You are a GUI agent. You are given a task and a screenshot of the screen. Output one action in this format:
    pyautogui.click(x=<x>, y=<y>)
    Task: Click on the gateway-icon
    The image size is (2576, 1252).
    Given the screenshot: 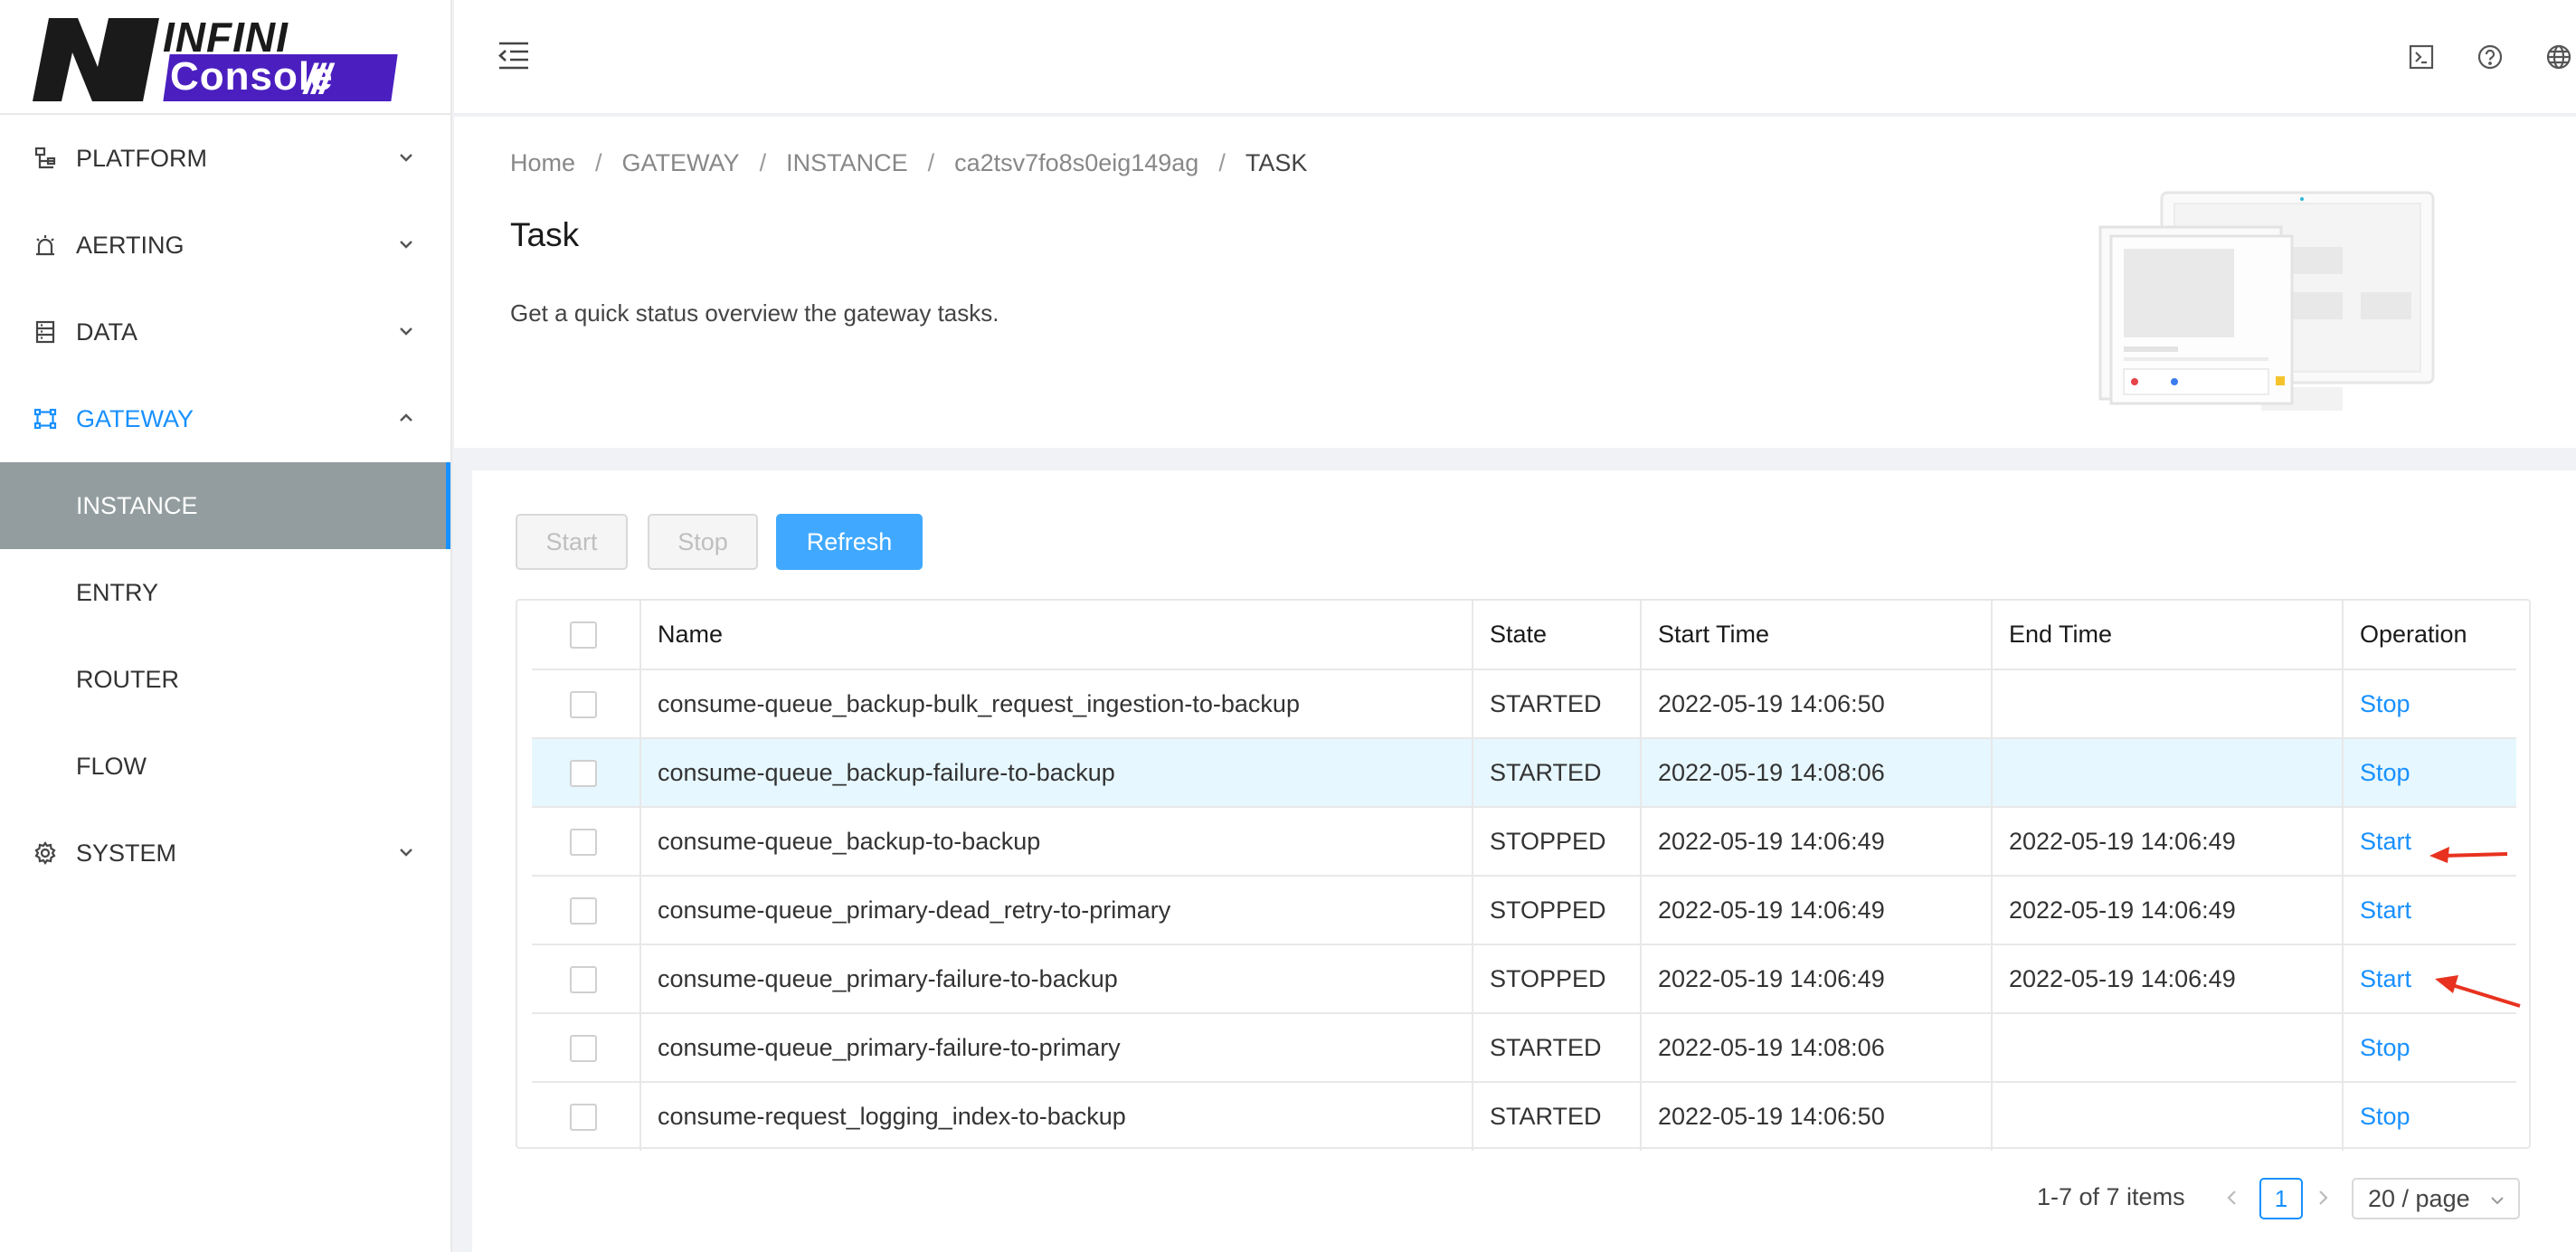 What is the action you would take?
    pyautogui.click(x=45, y=419)
    